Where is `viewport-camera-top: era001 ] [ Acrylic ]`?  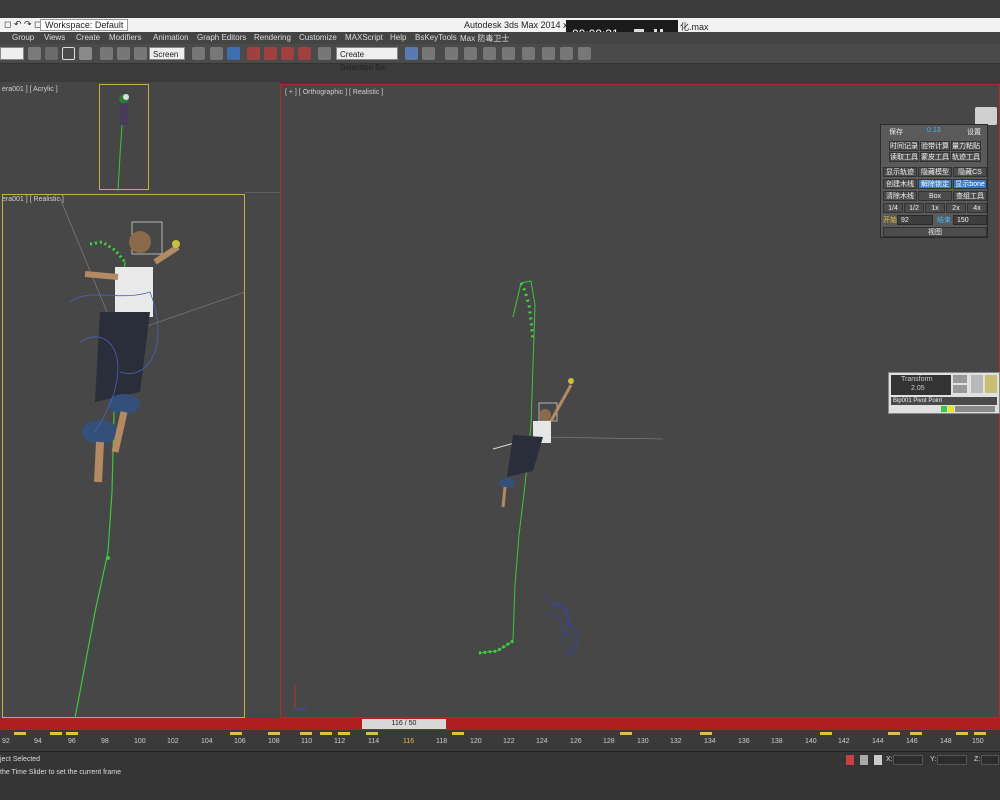 viewport-camera-top: era001 ] [ Acrylic ] is located at coordinates (140, 137).